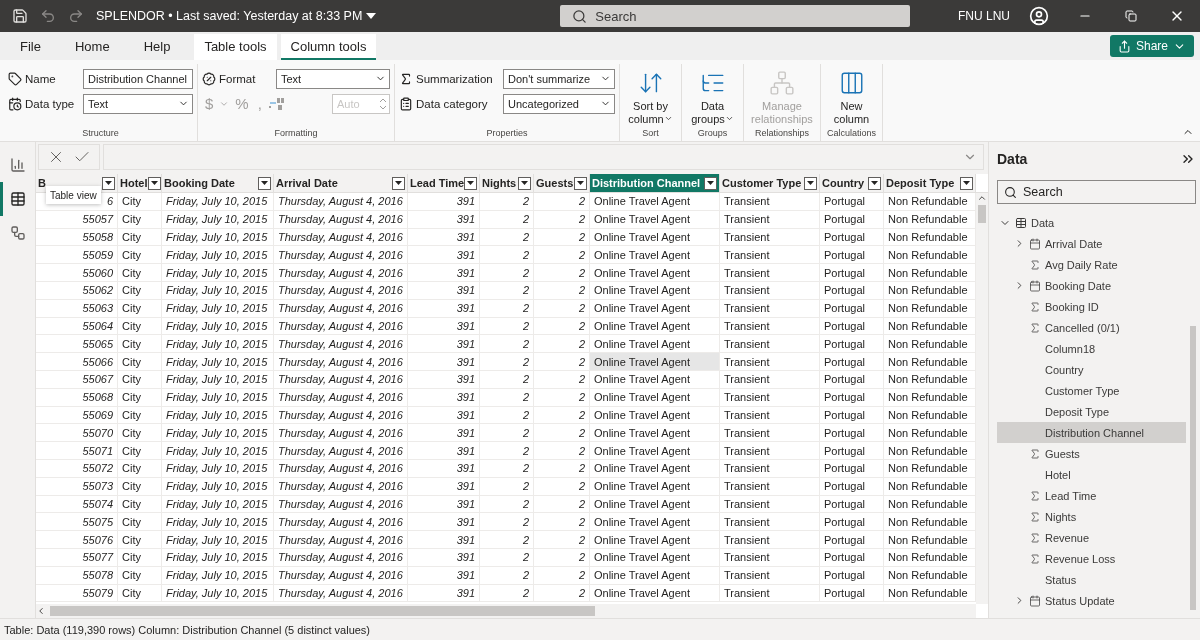 The height and width of the screenshot is (640, 1200). Describe the element at coordinates (1091, 474) in the screenshot. I see `field-item: Hotel` at that location.